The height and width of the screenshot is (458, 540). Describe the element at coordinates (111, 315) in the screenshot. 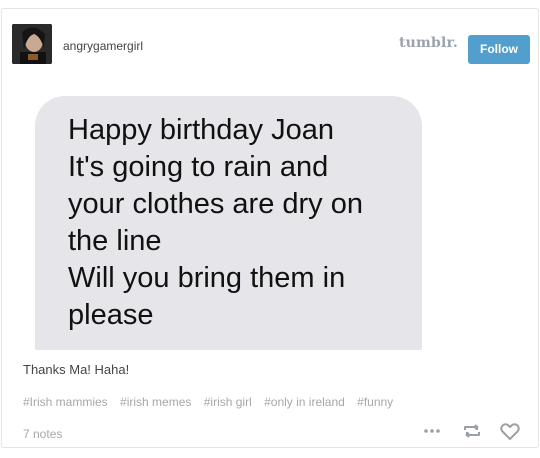

I see `message-line: please` at that location.